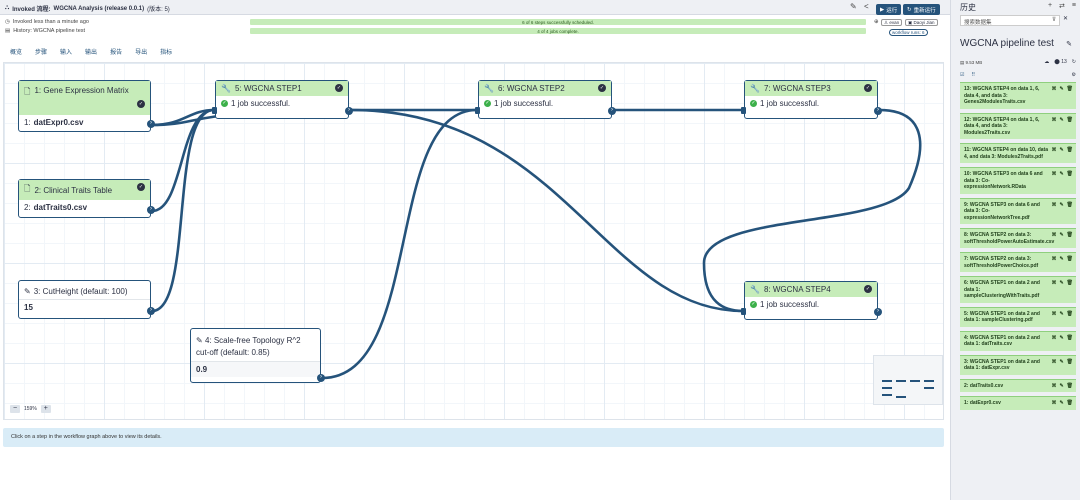  I want to click on select-items-icon: ☑, so click(962, 75).